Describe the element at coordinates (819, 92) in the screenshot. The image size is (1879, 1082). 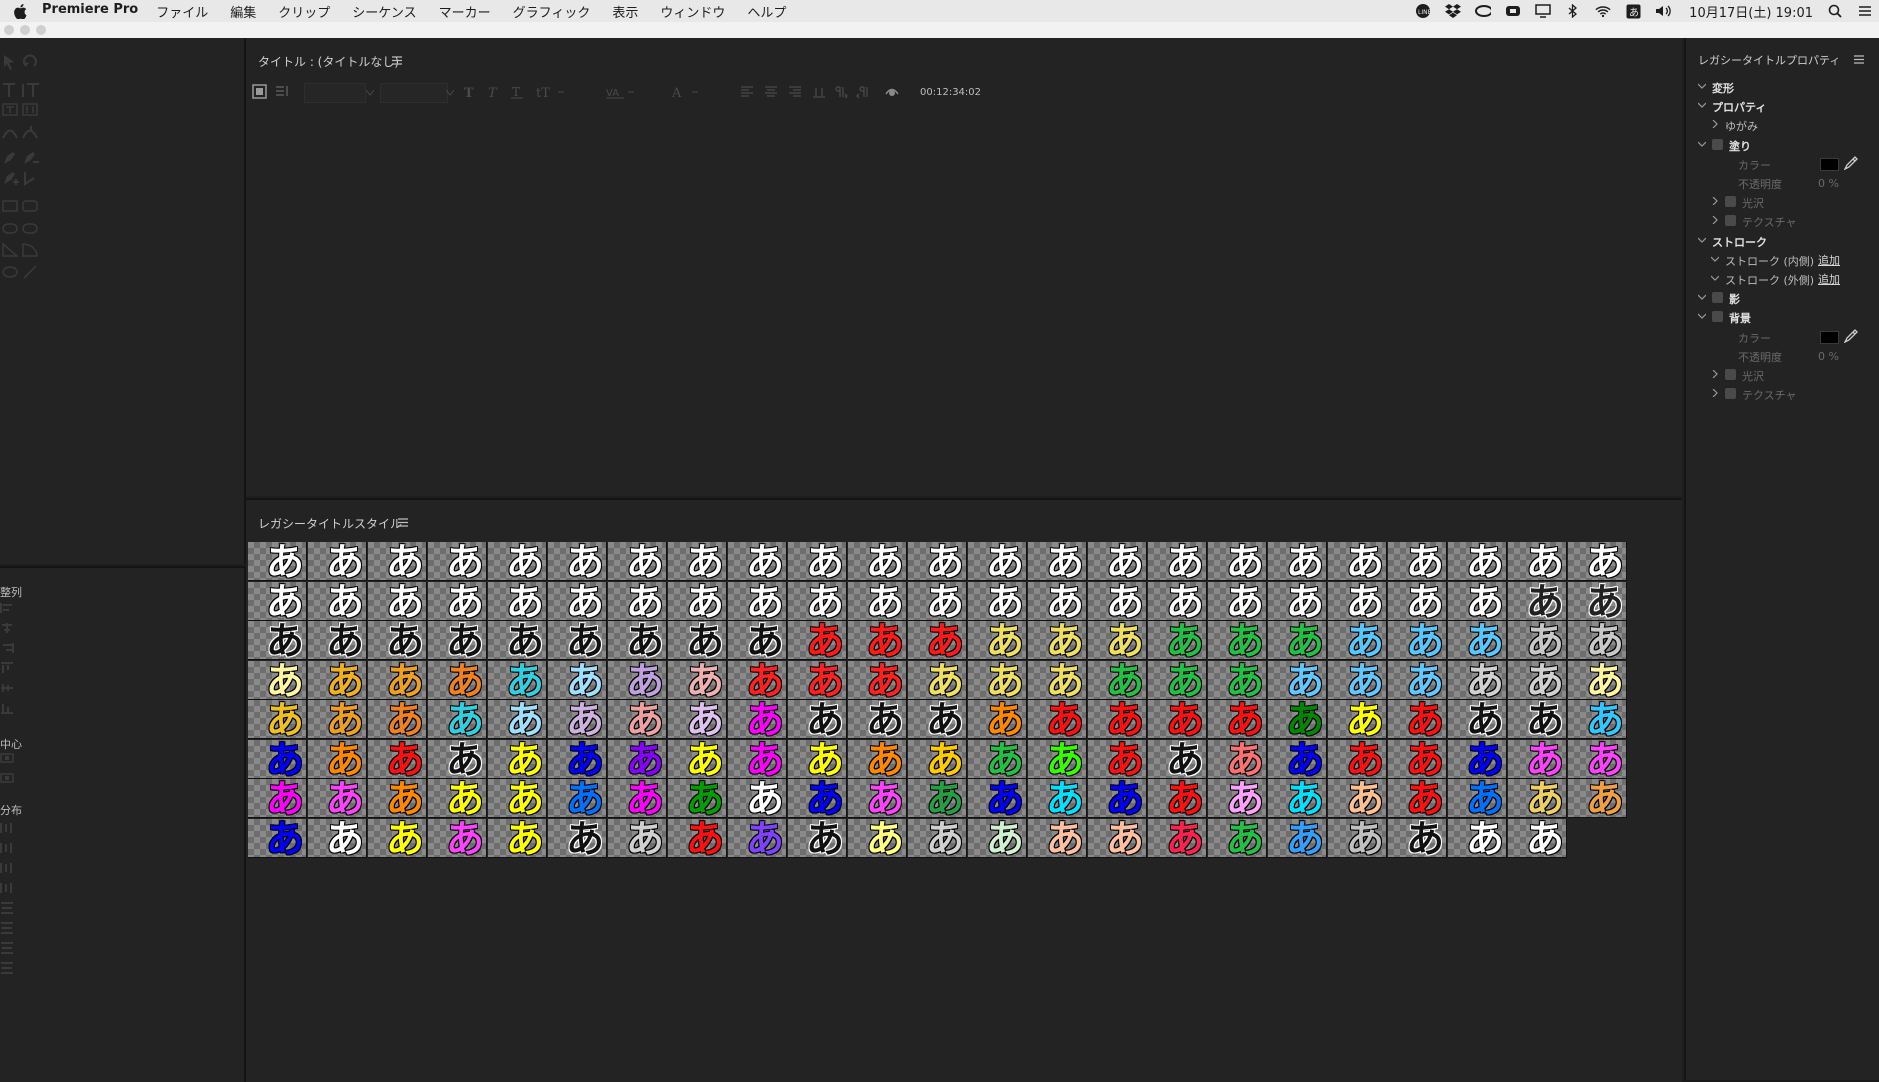
I see `tab-stops-icon` at that location.